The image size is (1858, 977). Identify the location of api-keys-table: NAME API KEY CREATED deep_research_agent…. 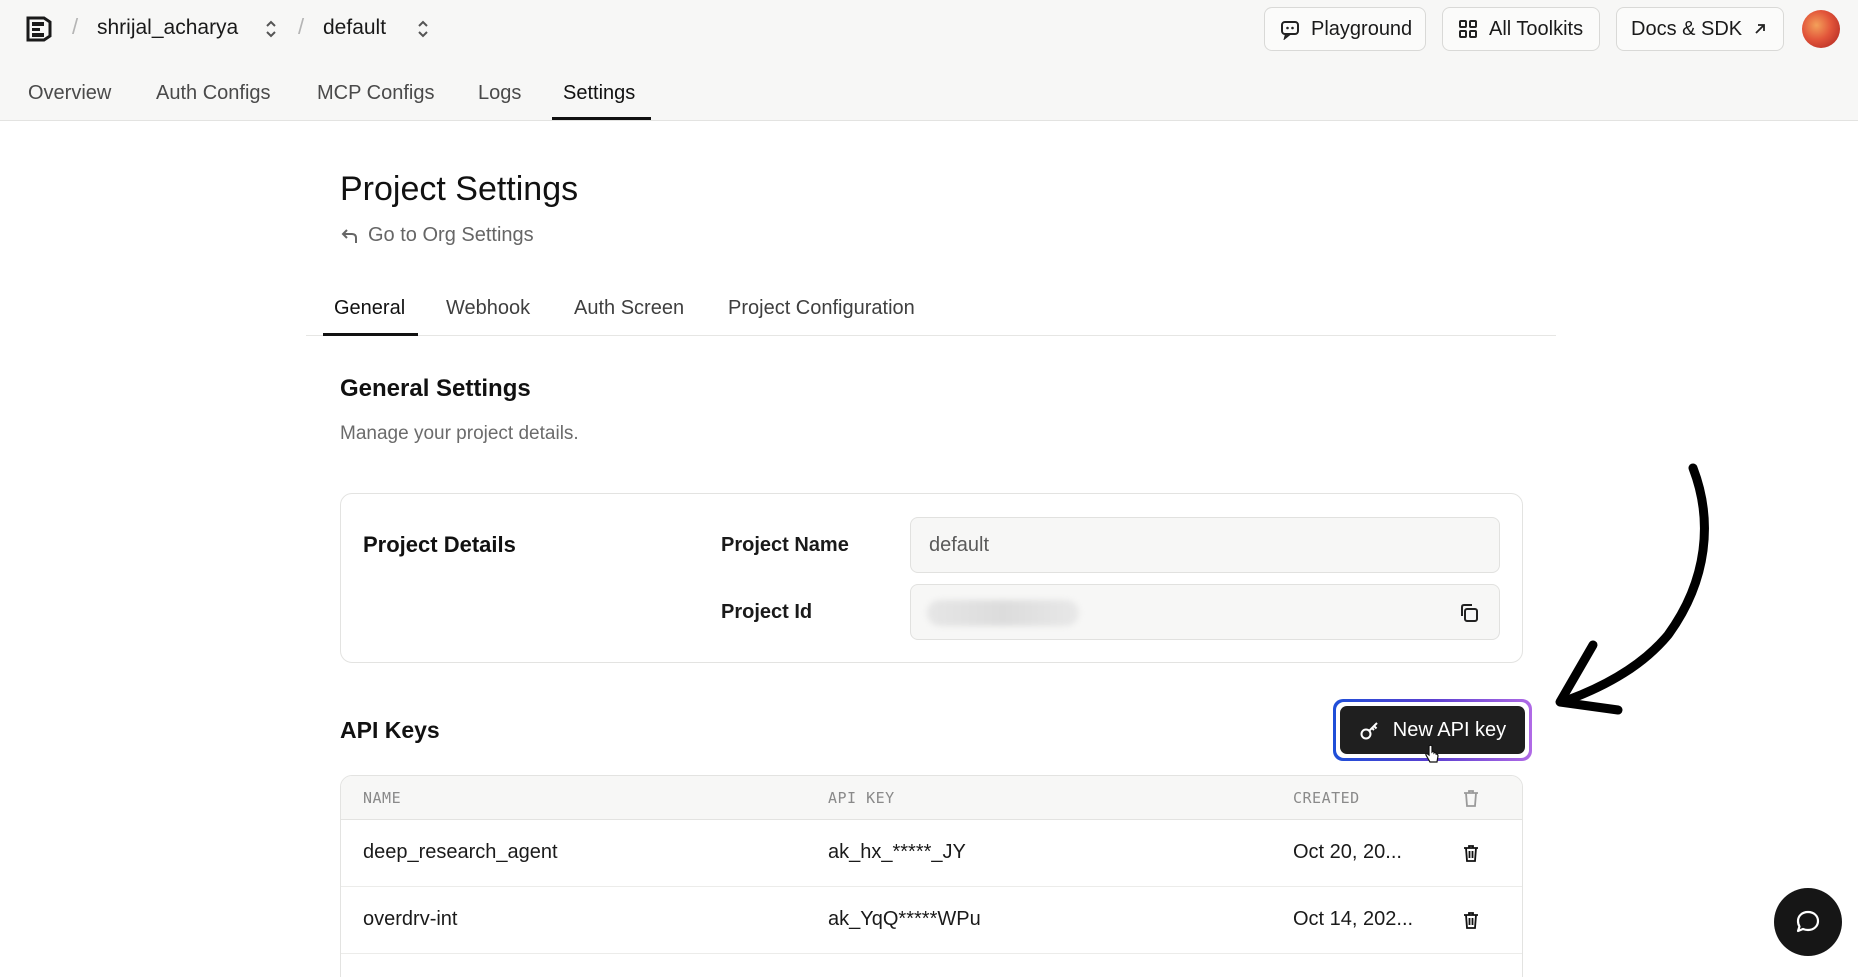
(931, 876).